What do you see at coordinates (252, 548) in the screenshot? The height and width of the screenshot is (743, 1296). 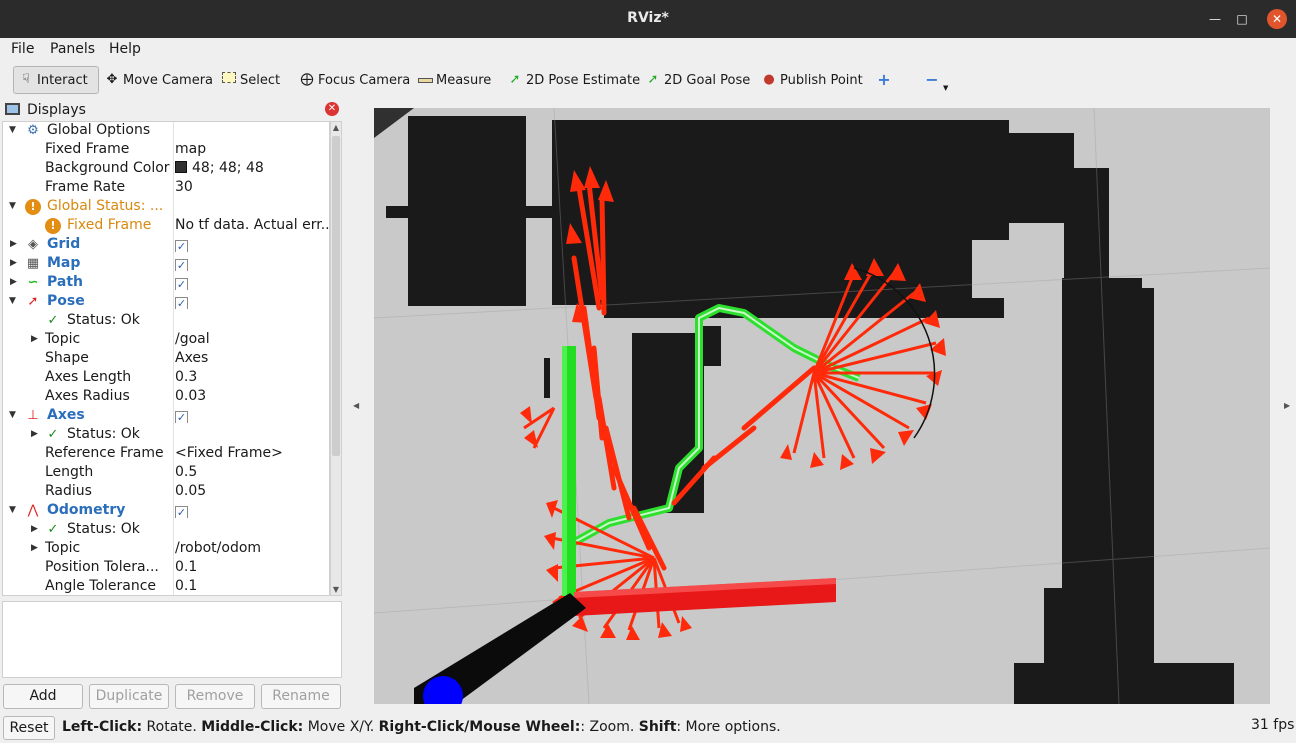 I see `row-value: /robot/odom` at bounding box center [252, 548].